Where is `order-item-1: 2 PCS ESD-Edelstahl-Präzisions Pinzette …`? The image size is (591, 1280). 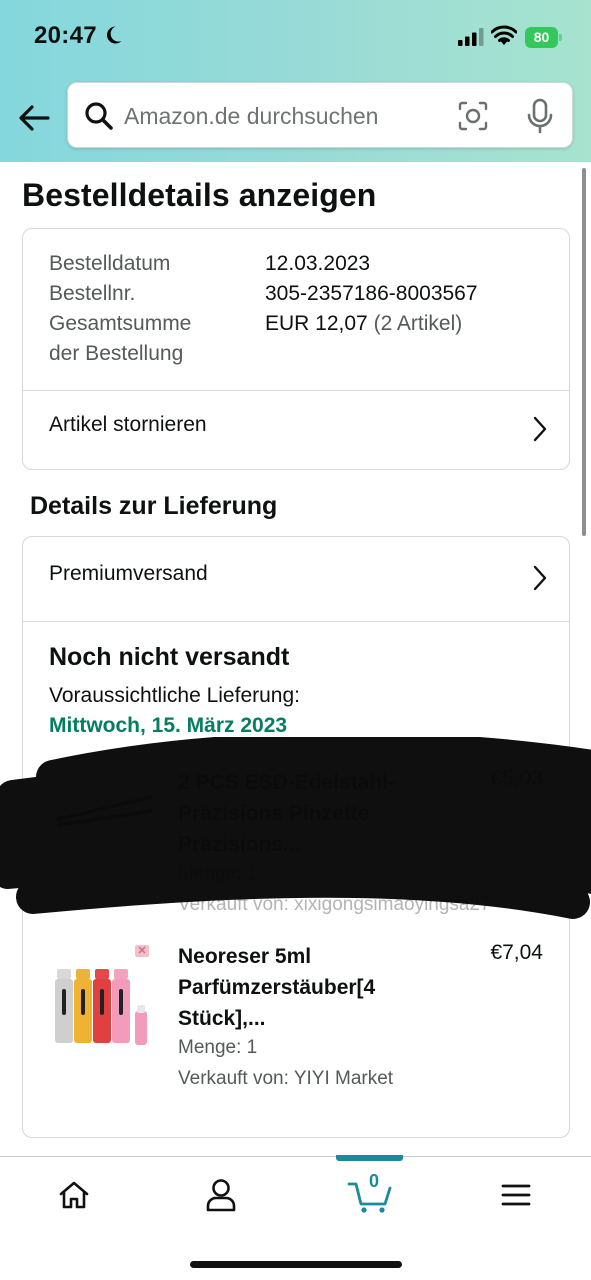 order-item-1: 2 PCS ESD-Edelstahl-Präzisions Pinzette … is located at coordinates (295, 832).